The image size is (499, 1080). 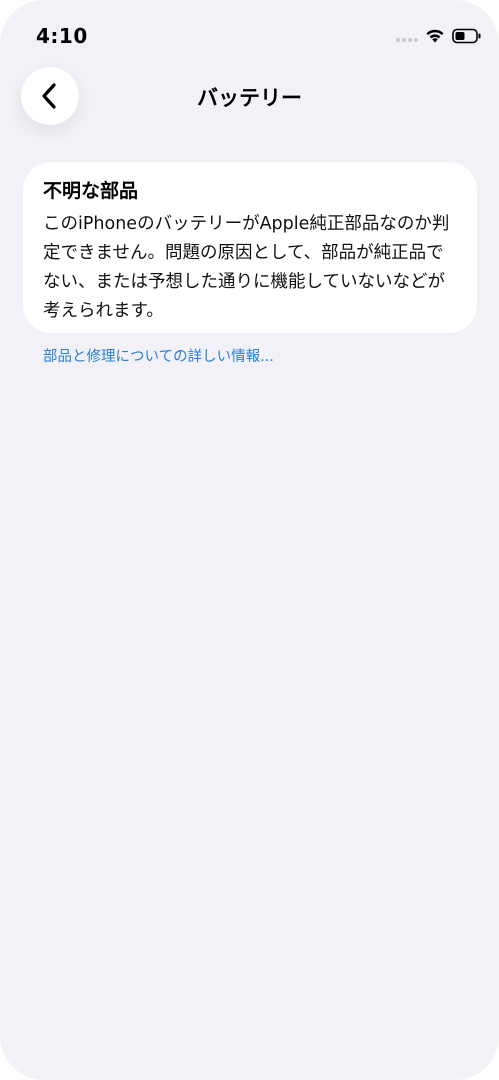 I want to click on card-title: 不明な部品, so click(x=91, y=191).